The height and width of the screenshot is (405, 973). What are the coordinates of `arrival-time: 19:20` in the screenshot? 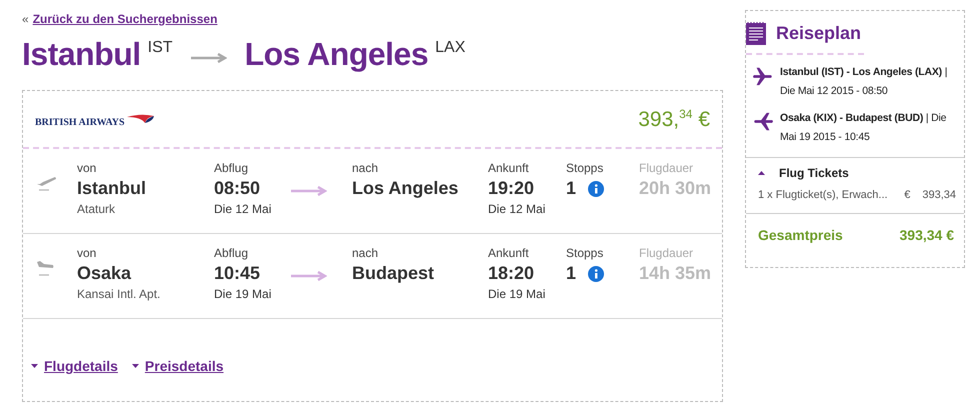 It's located at (511, 188).